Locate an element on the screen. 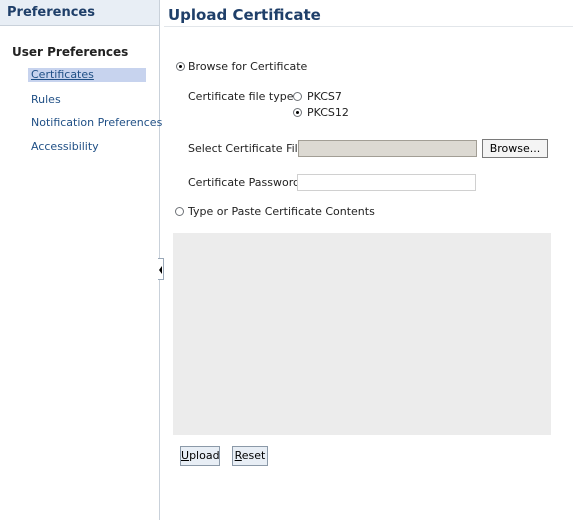 The height and width of the screenshot is (520, 573). chevron-left-icon is located at coordinates (160, 270).